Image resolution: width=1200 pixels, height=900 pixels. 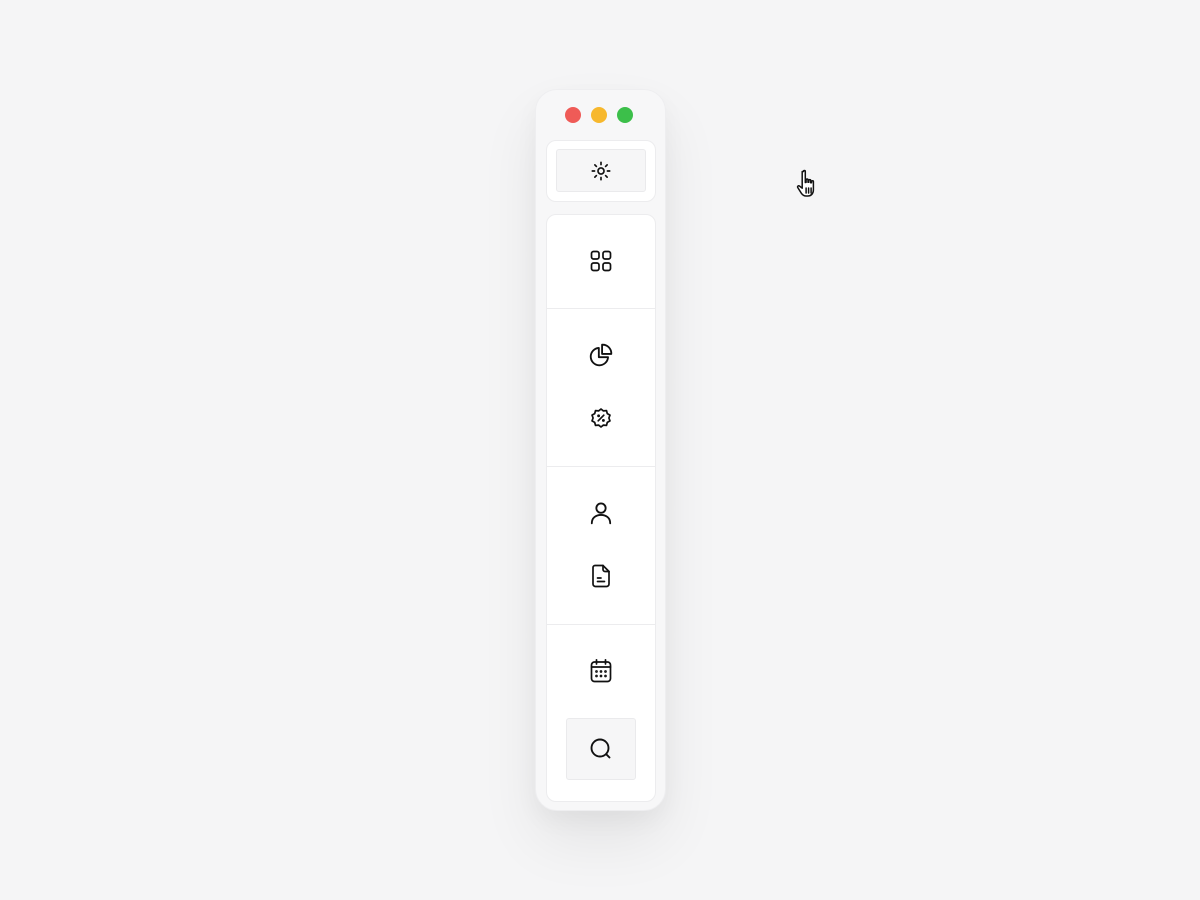 What do you see at coordinates (808, 184) in the screenshot?
I see `hand-pointer-icon` at bounding box center [808, 184].